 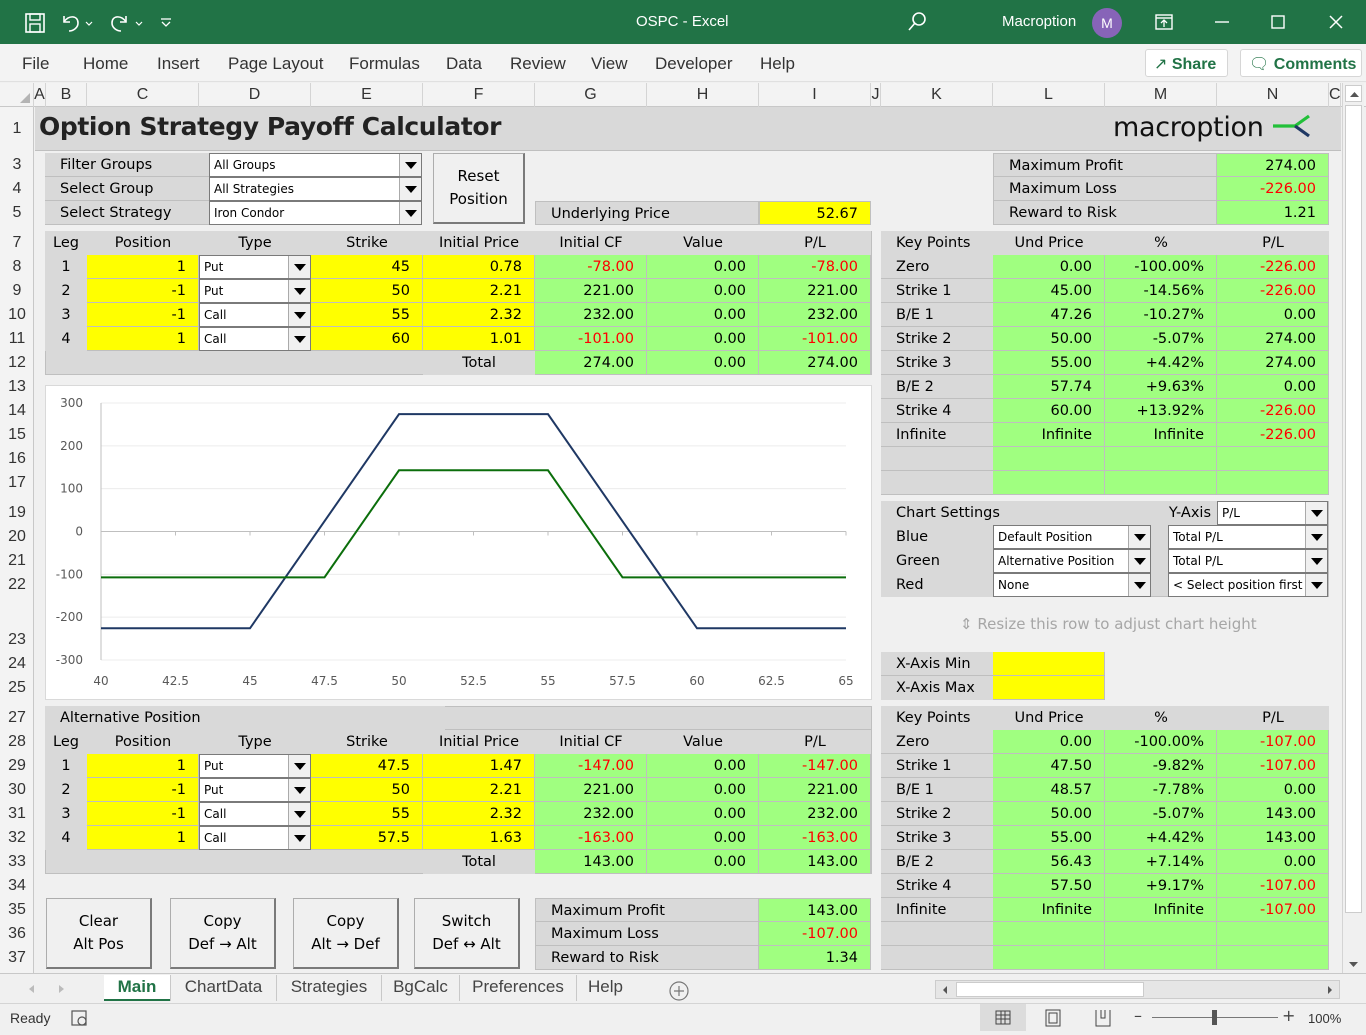 I want to click on col-header: F, so click(x=479, y=95).